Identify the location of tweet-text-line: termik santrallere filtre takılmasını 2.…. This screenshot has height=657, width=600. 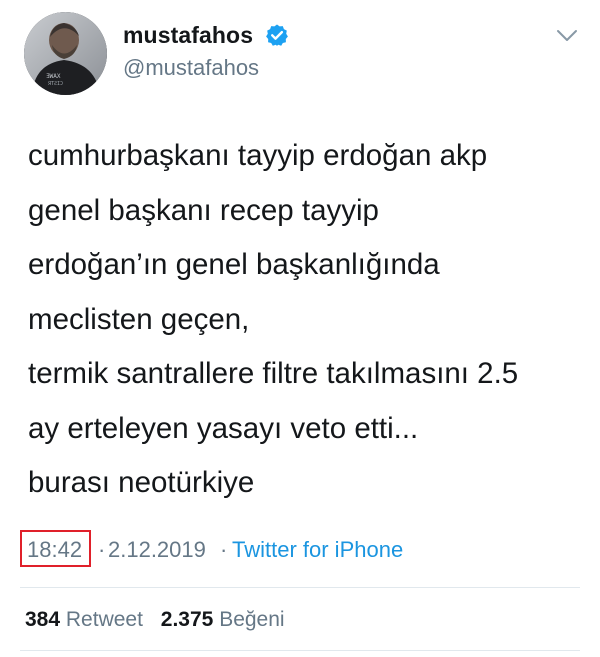
(273, 373).